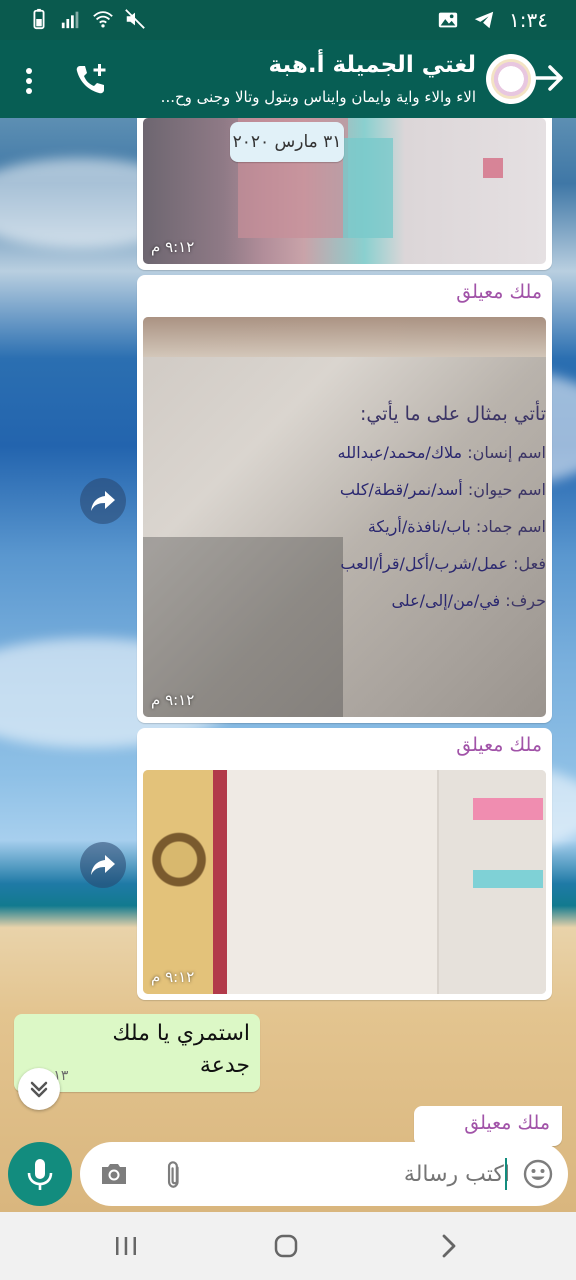 Image resolution: width=576 pixels, height=1280 pixels. I want to click on photo-stripe, so click(368, 188).